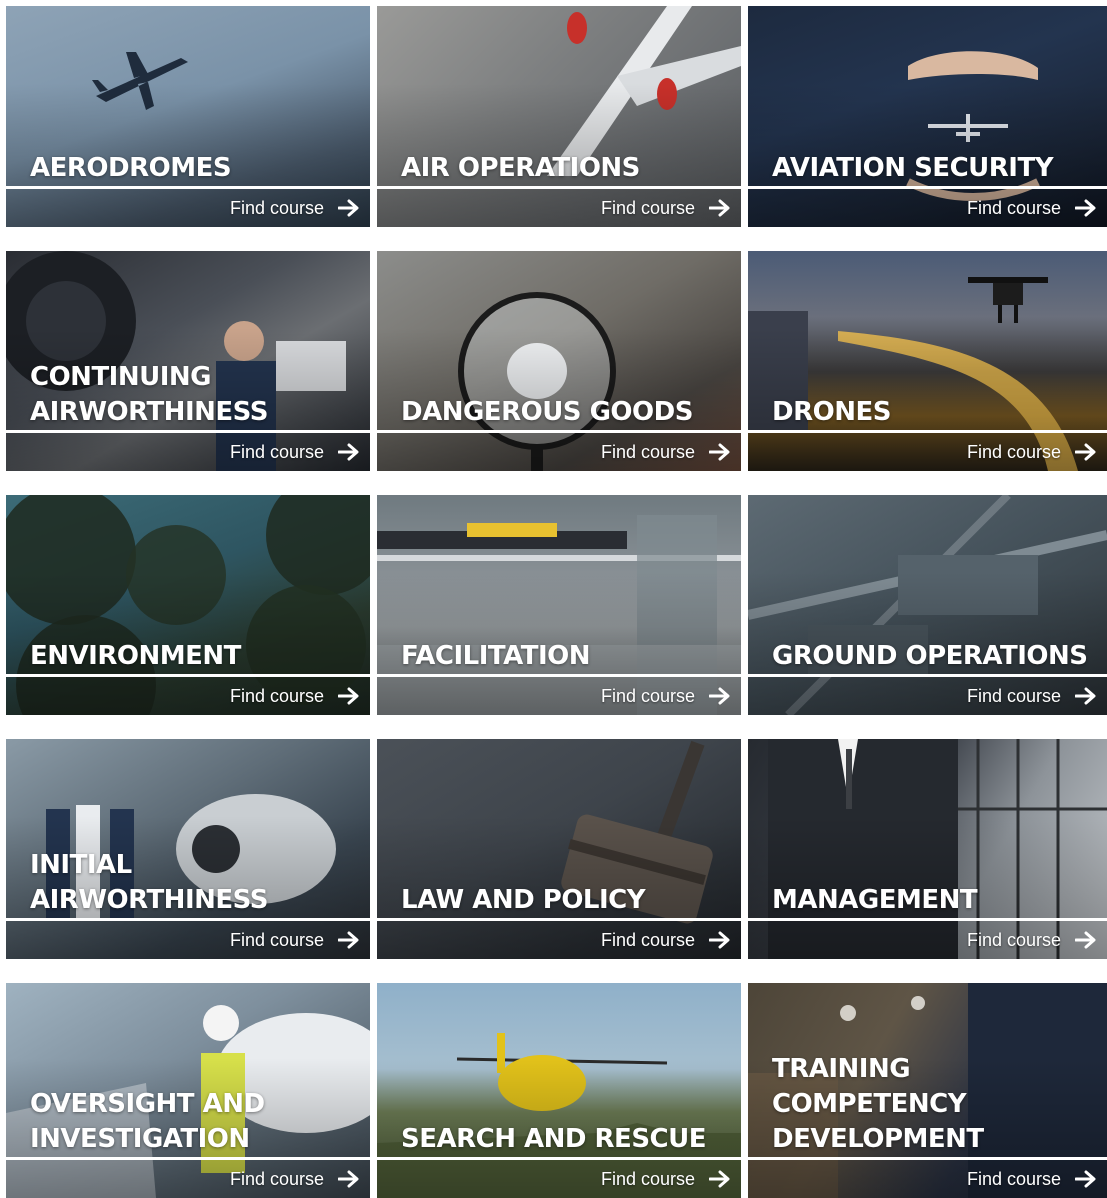 This screenshot has width=1107, height=1198. Describe the element at coordinates (547, 412) in the screenshot. I see `card-title: DANGEROUS GOODS` at that location.